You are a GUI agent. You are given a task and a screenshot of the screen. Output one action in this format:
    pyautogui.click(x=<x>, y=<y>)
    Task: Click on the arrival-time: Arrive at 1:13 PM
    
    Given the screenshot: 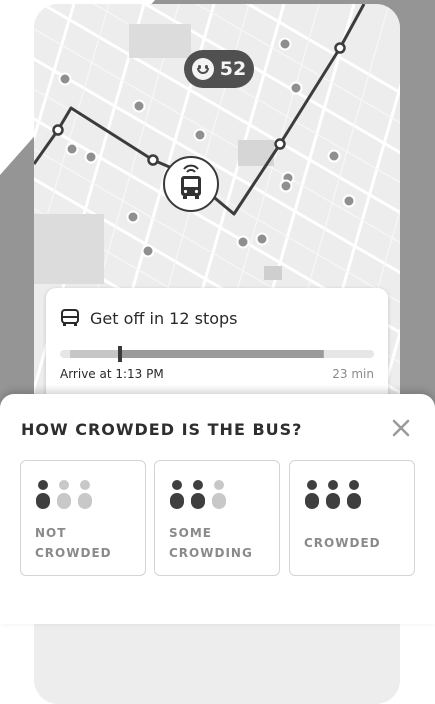 What is the action you would take?
    pyautogui.click(x=112, y=374)
    